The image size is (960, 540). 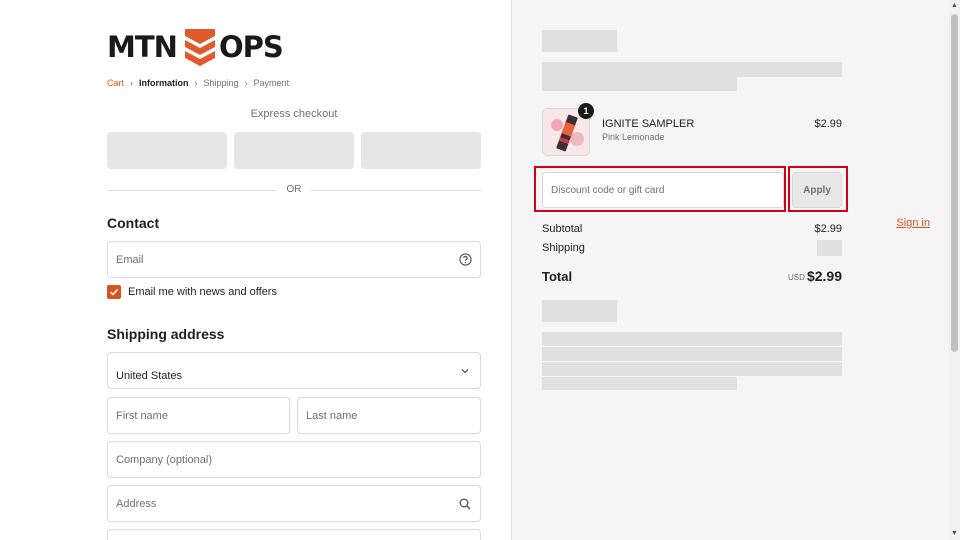 I want to click on product-name: IGNITE SAMPLER, so click(x=648, y=124).